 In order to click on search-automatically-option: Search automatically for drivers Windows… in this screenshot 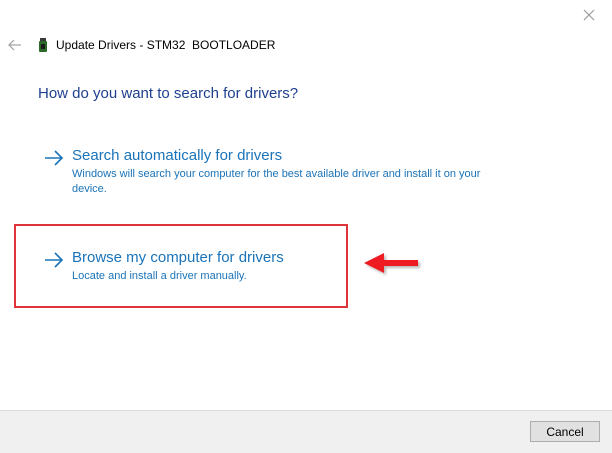, I will do `click(279, 171)`.